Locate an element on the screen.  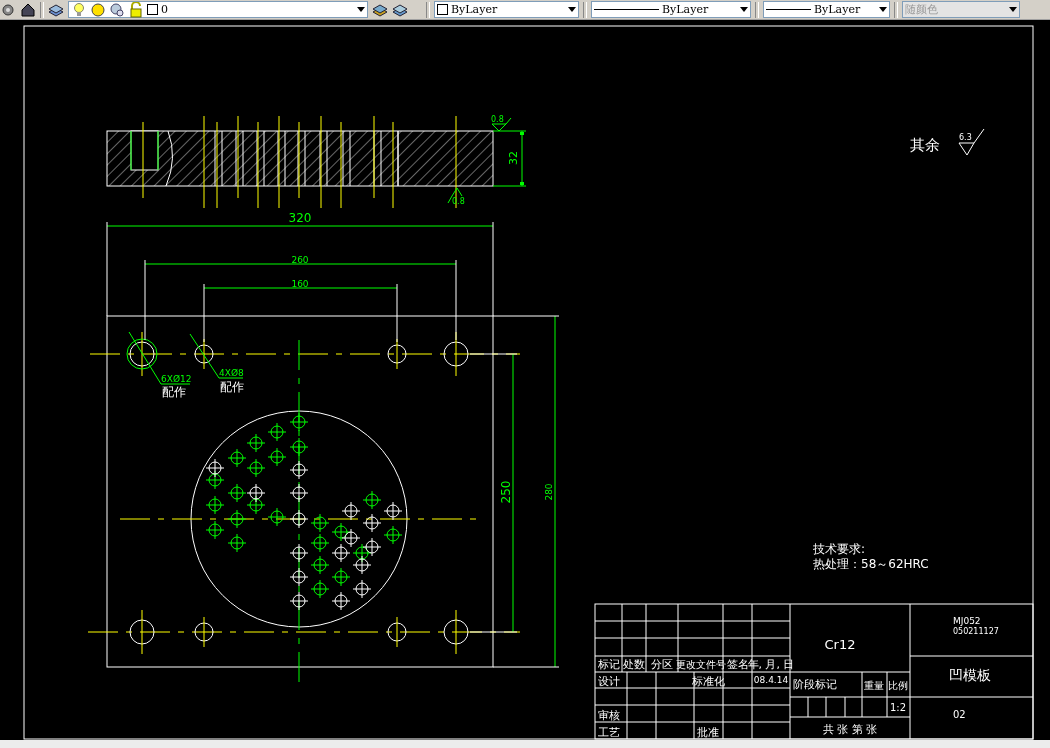
notes-title: 技术要求: is located at coordinates (839, 549).